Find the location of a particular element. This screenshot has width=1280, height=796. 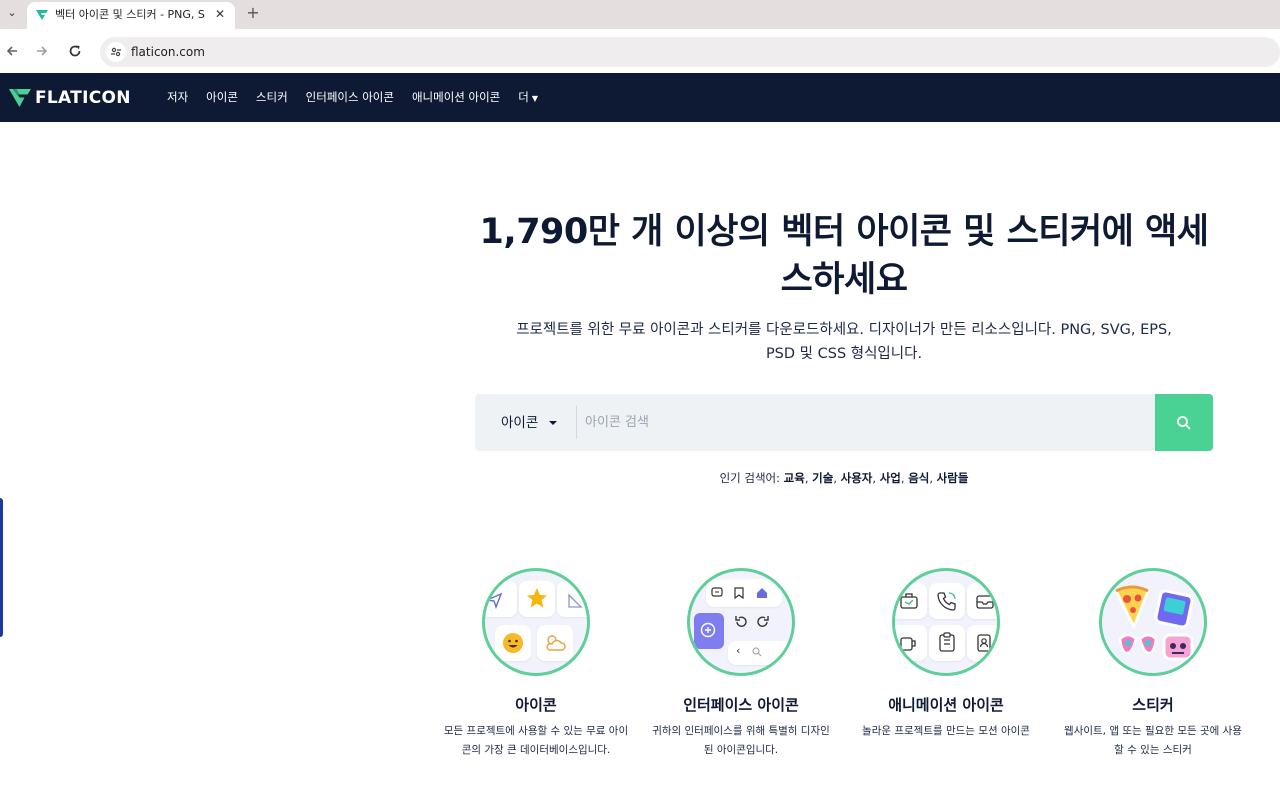

nav-icons: 아이콘 is located at coordinates (222, 98).